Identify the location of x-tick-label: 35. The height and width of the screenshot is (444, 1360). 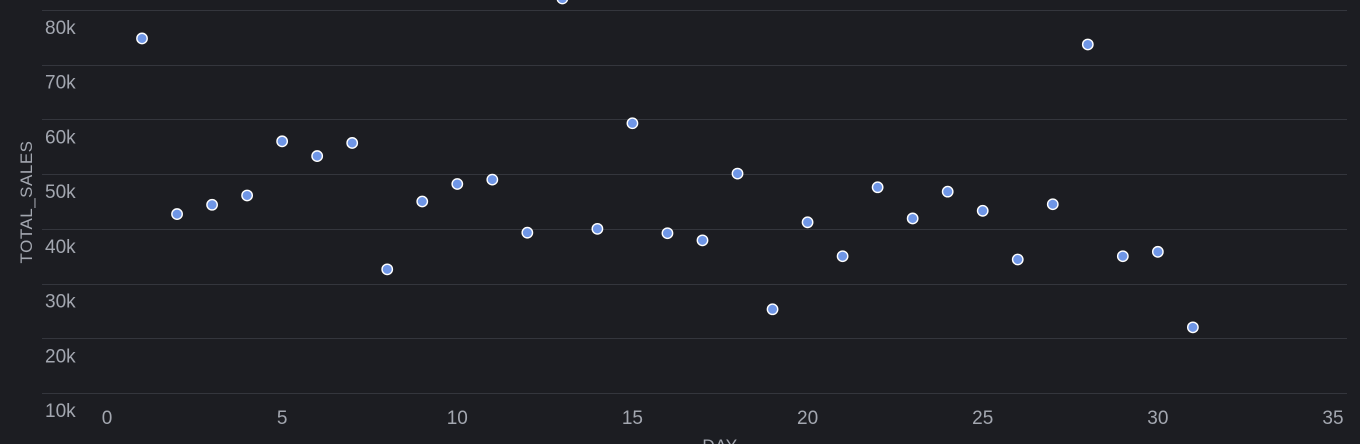
(1332, 418).